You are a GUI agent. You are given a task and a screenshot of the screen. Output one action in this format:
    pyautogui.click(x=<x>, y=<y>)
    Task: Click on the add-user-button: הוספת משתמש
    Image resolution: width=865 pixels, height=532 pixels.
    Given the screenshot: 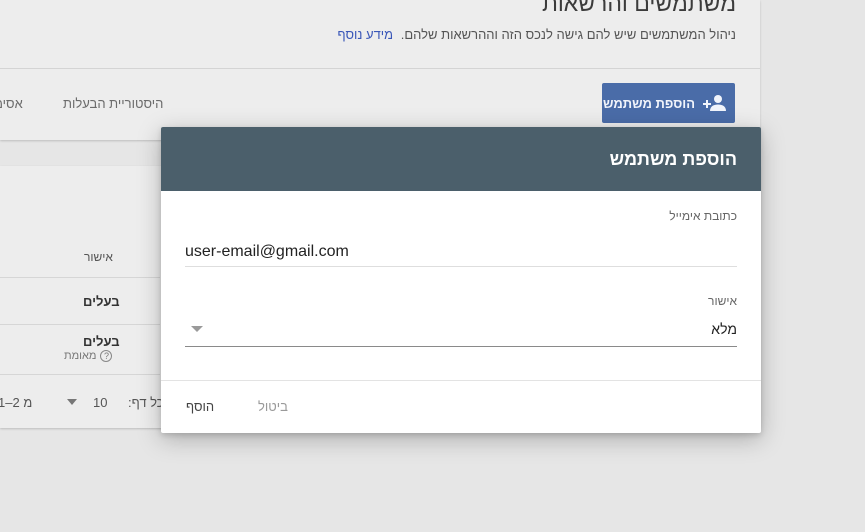 What is the action you would take?
    pyautogui.click(x=668, y=103)
    